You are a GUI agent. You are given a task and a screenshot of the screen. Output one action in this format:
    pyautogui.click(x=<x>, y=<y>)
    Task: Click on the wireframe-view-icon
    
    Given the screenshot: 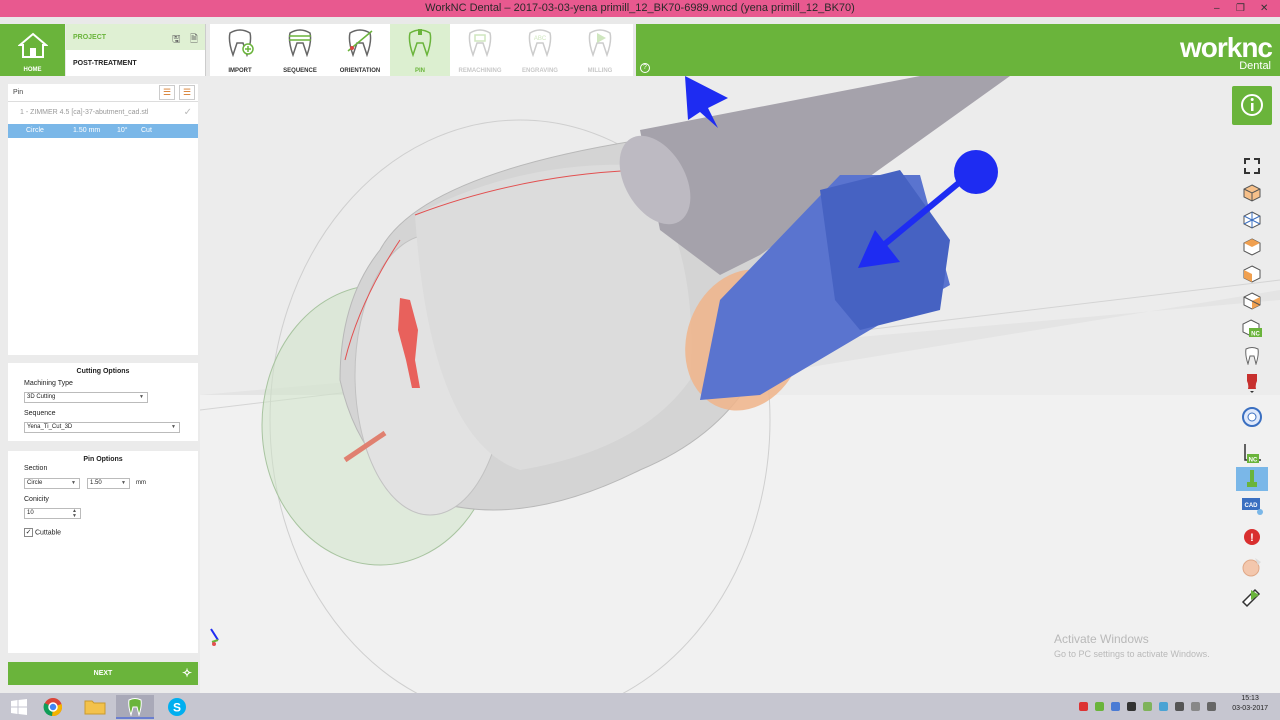 What is the action you would take?
    pyautogui.click(x=1252, y=220)
    